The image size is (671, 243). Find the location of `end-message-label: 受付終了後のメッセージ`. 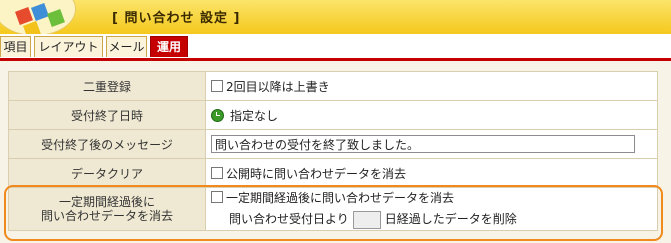

end-message-label: 受付終了後のメッセージ is located at coordinates (107, 144).